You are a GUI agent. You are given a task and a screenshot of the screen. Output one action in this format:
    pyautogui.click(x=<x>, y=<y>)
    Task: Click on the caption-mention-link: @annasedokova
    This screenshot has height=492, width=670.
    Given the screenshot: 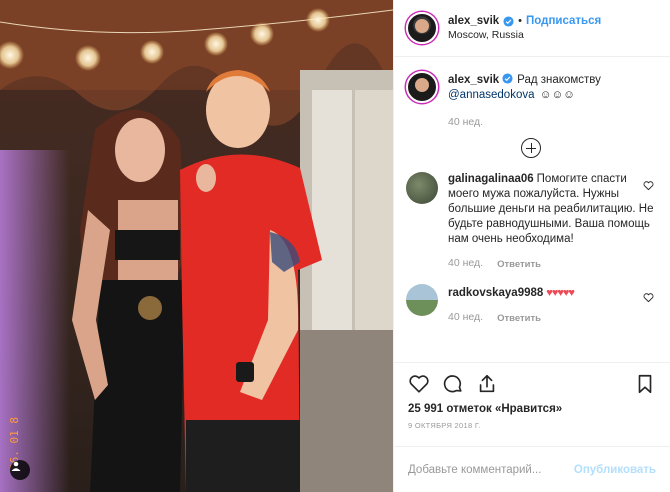 What is the action you would take?
    pyautogui.click(x=491, y=95)
    